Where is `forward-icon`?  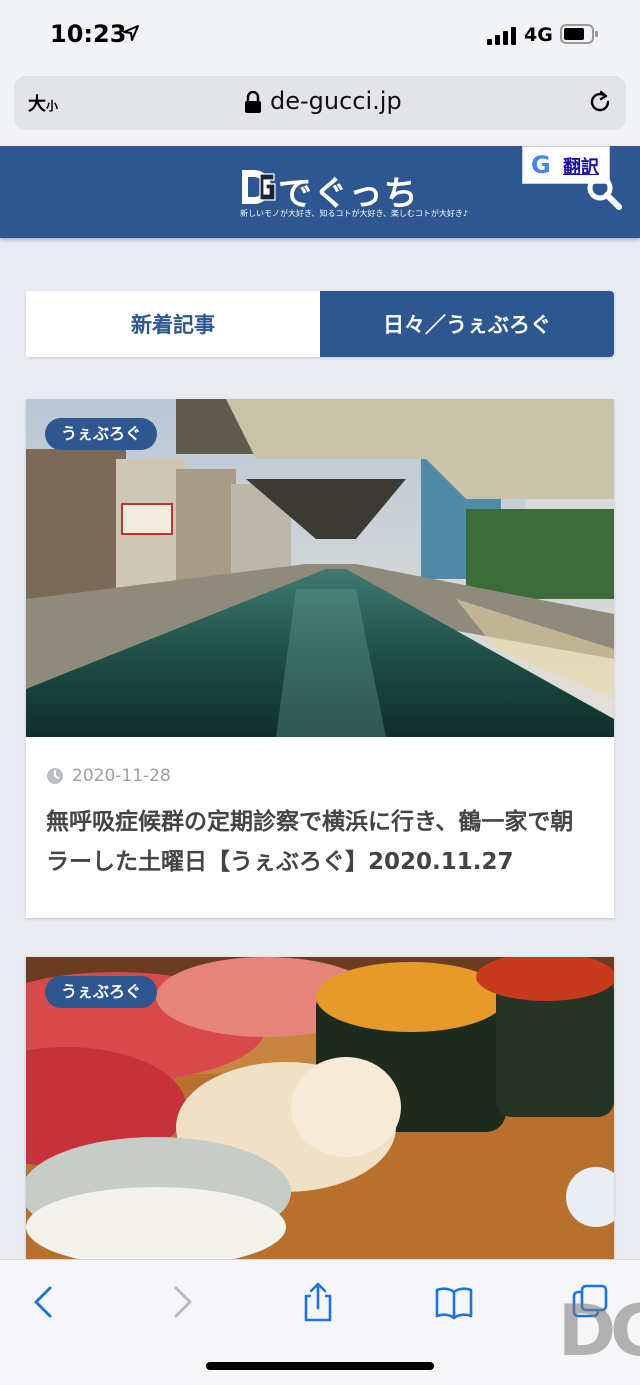
forward-icon is located at coordinates (182, 1302).